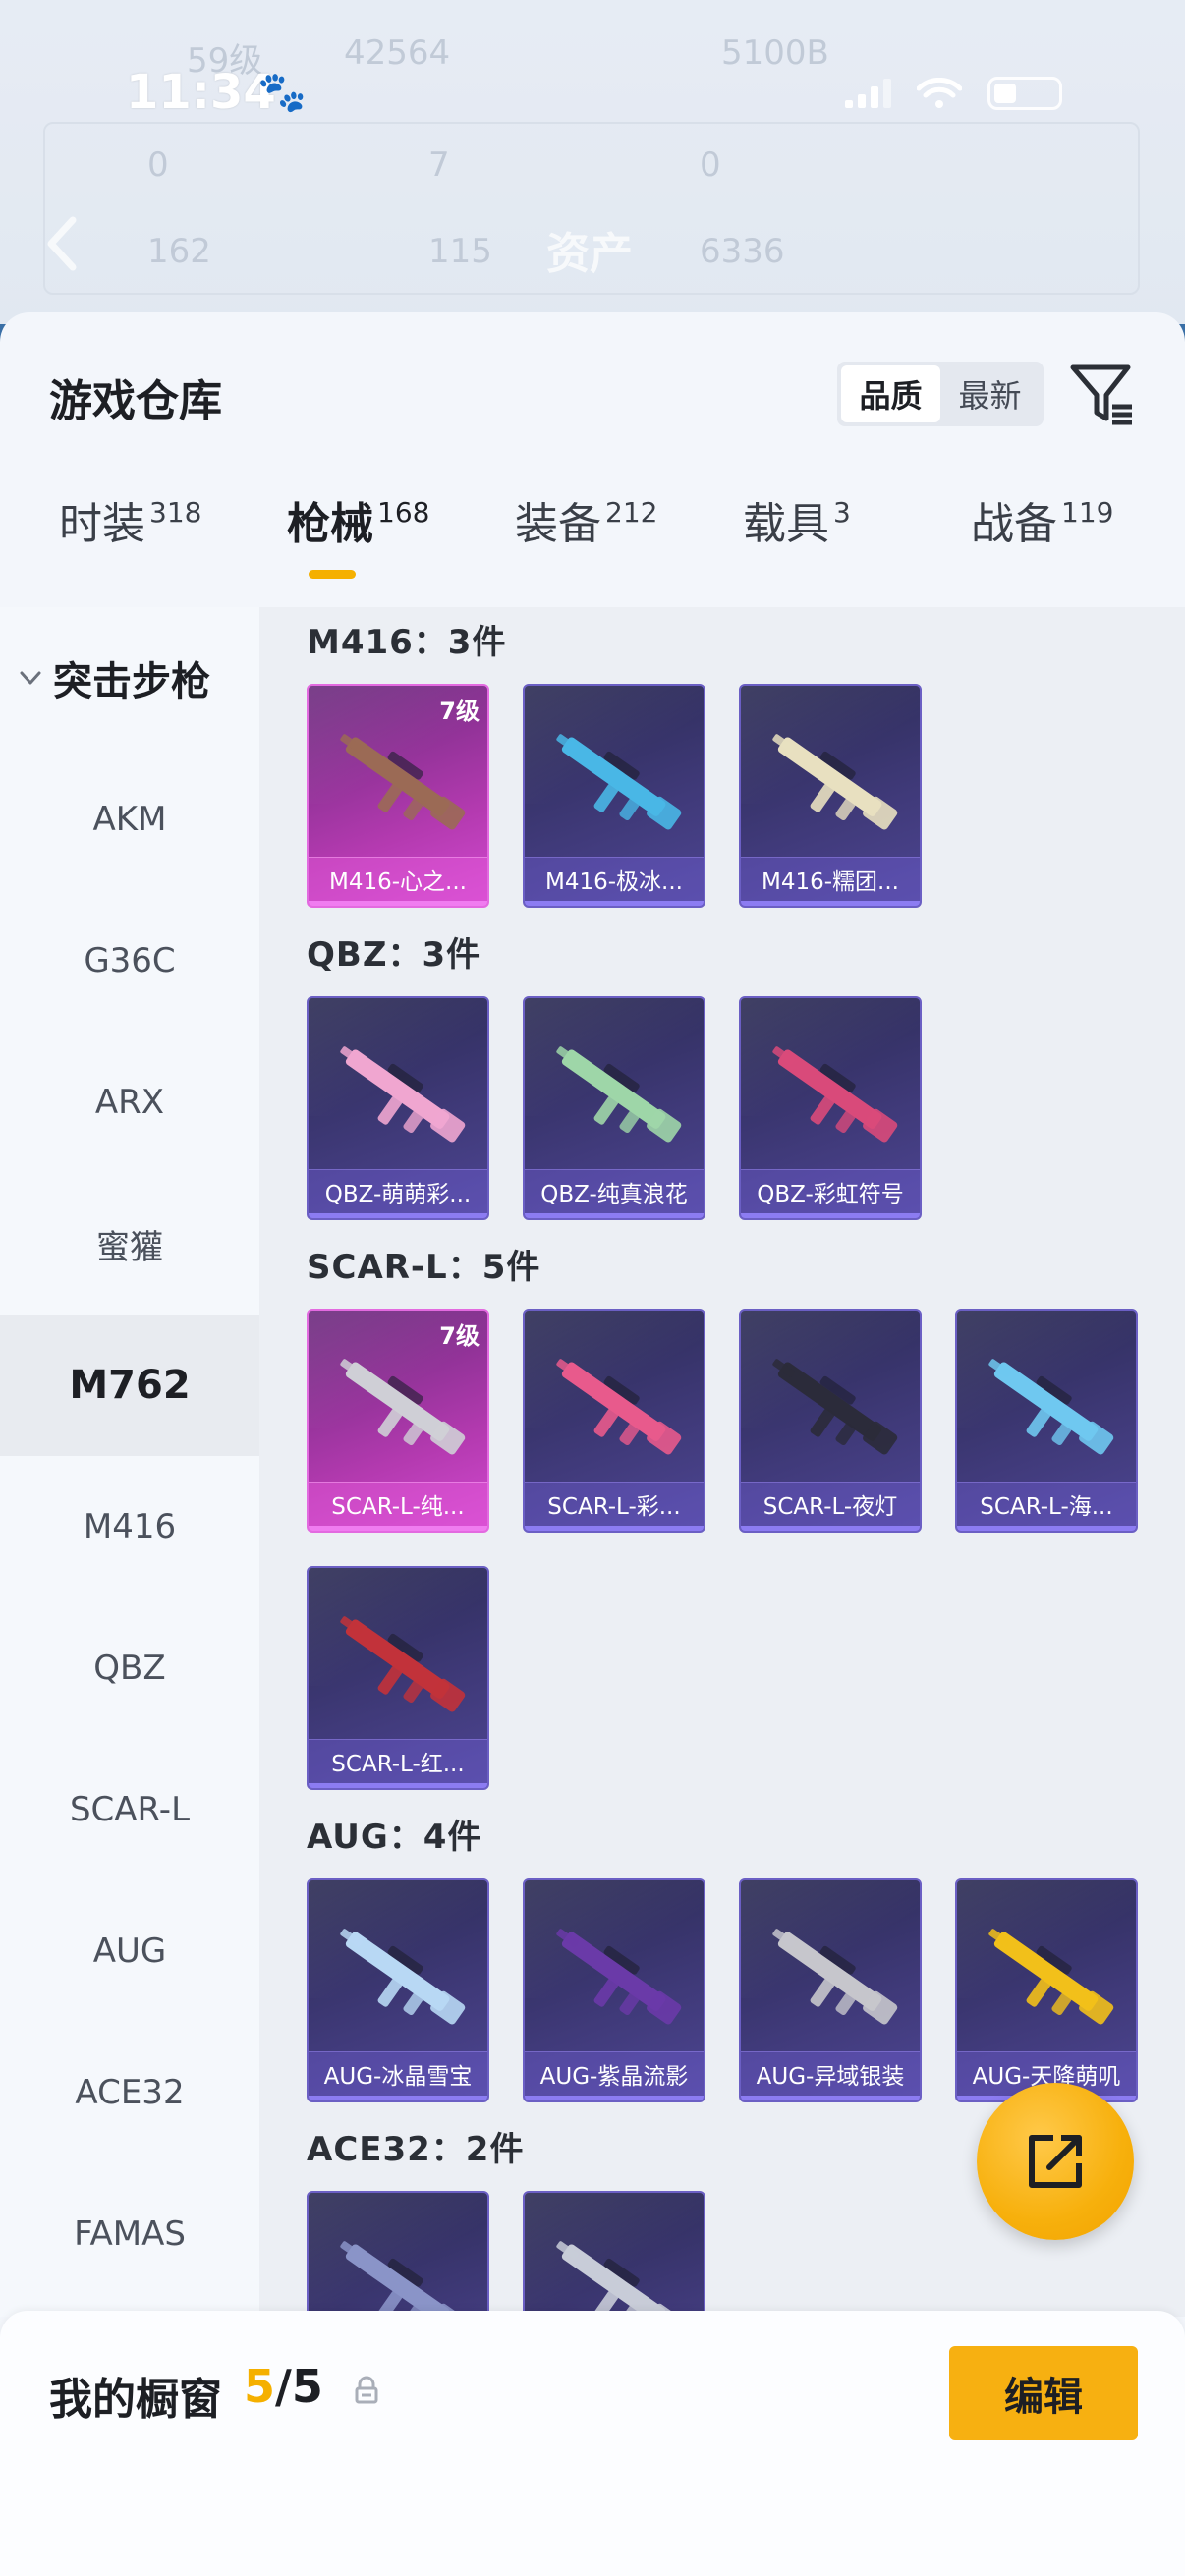 The image size is (1185, 2576). What do you see at coordinates (1088, 512) in the screenshot?
I see `tab-count: 119` at bounding box center [1088, 512].